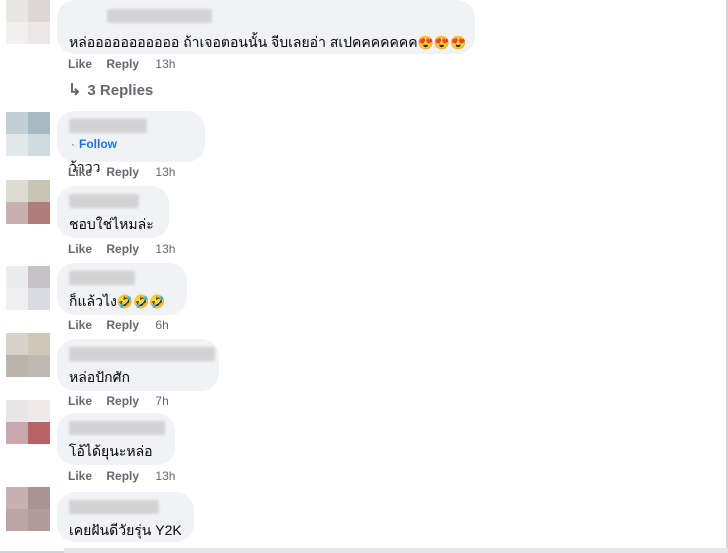 The image size is (728, 553). Describe the element at coordinates (131, 143) in the screenshot. I see `comment-bubble: · Follow ว้าวว` at that location.